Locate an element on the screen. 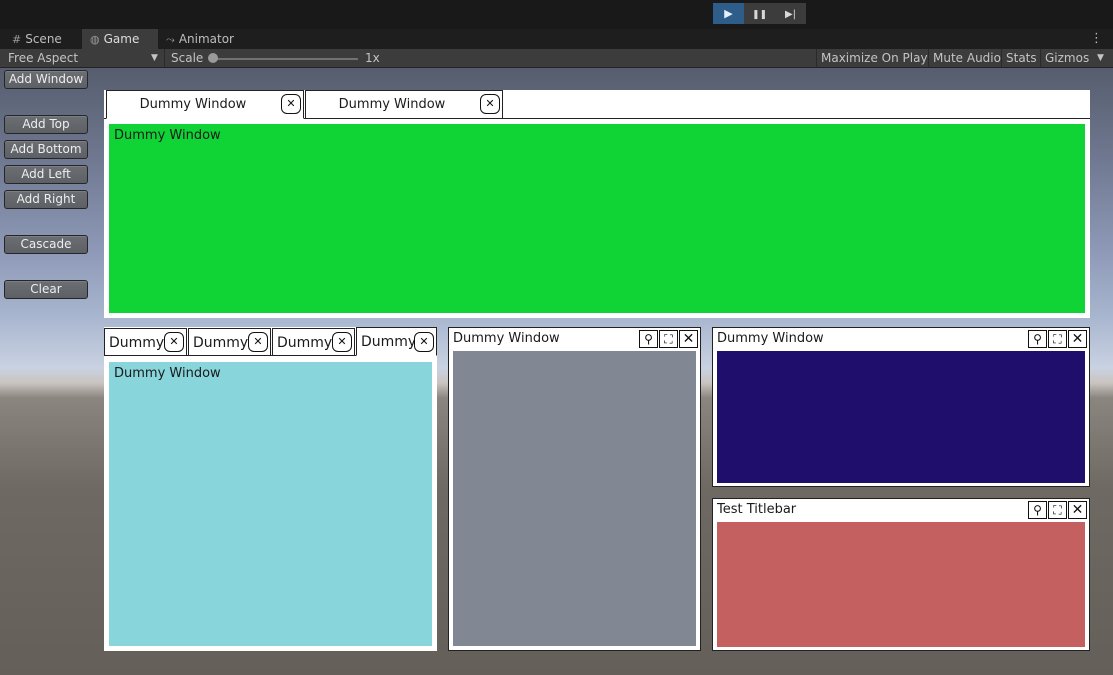 This screenshot has height=675, width=1113. add-window-button: Add Window is located at coordinates (46, 79).